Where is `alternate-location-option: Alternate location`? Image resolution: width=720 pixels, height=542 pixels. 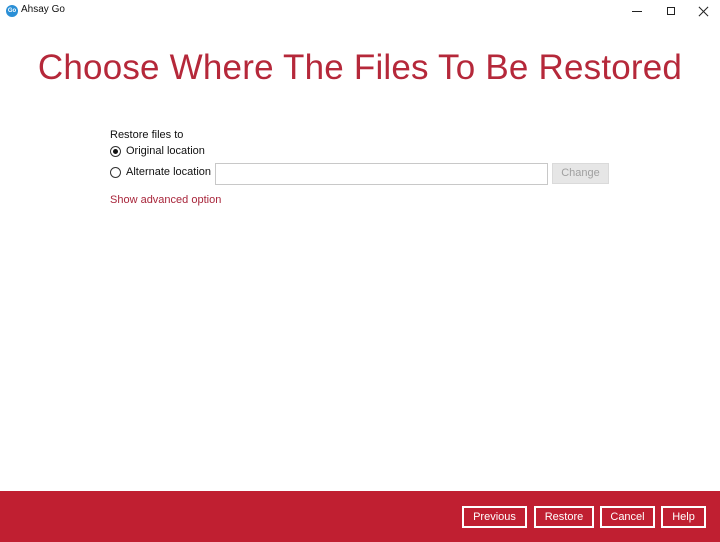
alternate-location-option: Alternate location is located at coordinates (160, 172).